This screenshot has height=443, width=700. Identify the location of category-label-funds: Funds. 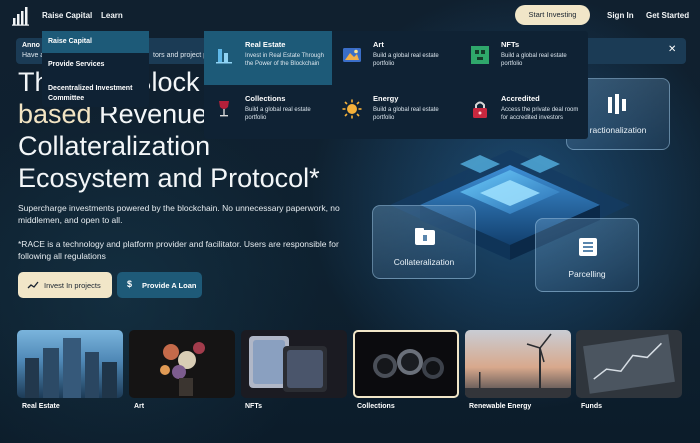
(591, 406).